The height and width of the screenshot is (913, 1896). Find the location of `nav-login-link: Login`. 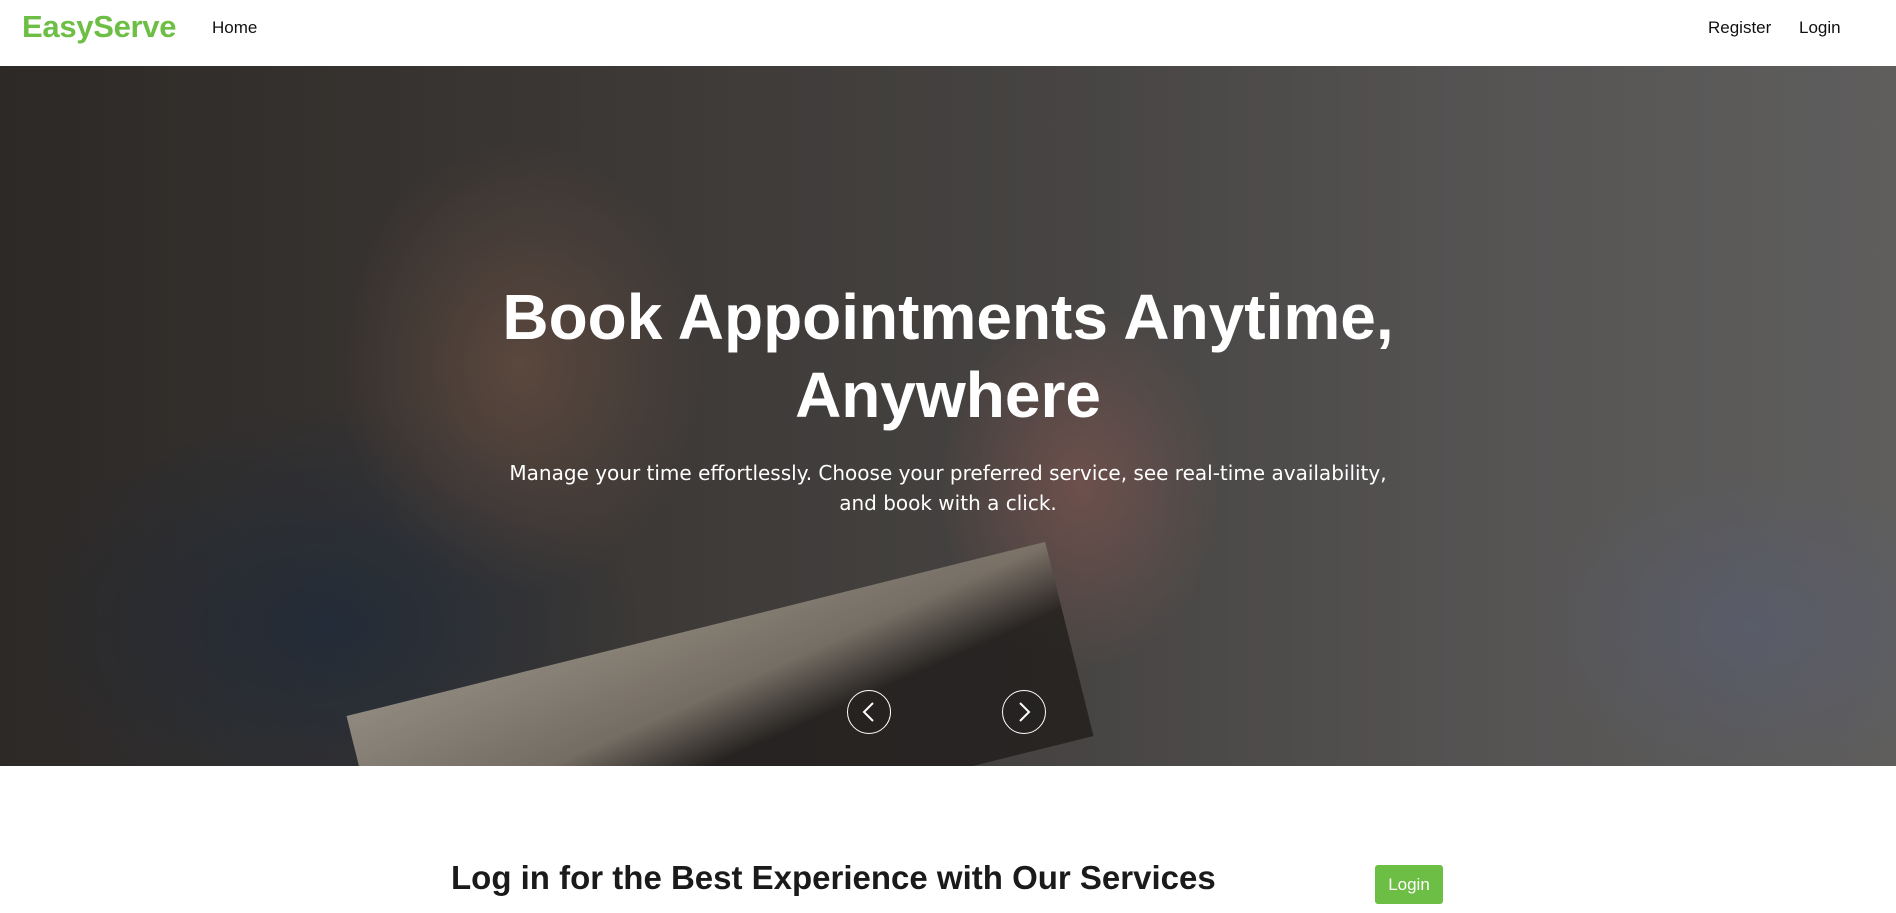

nav-login-link: Login is located at coordinates (1820, 28).